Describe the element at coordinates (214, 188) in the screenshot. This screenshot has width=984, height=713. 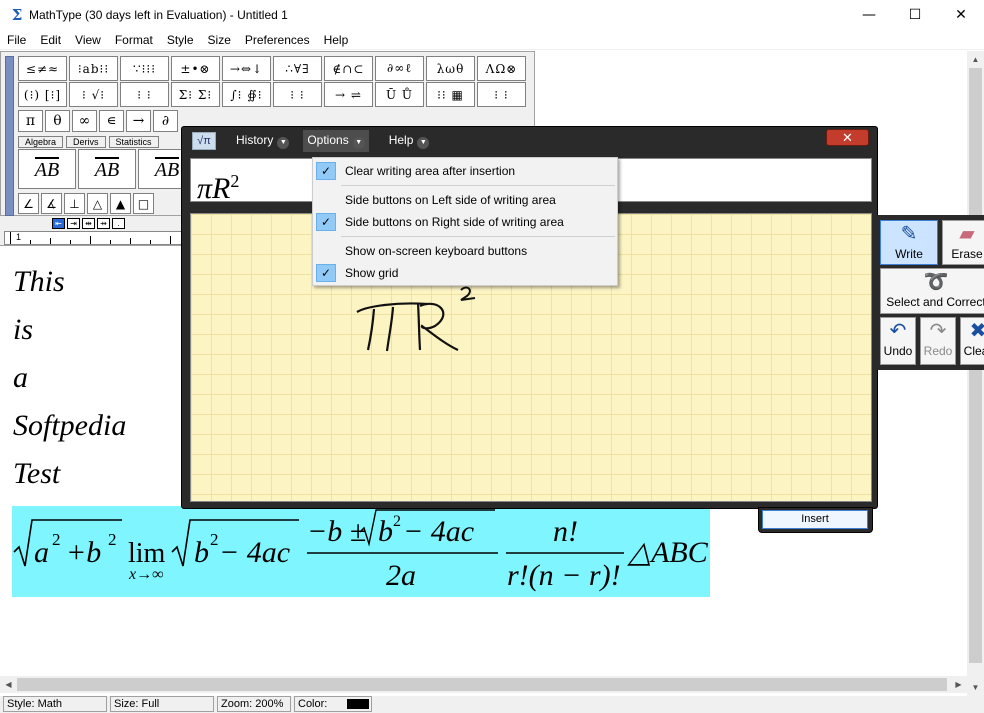
I see `preview-text: πR` at that location.